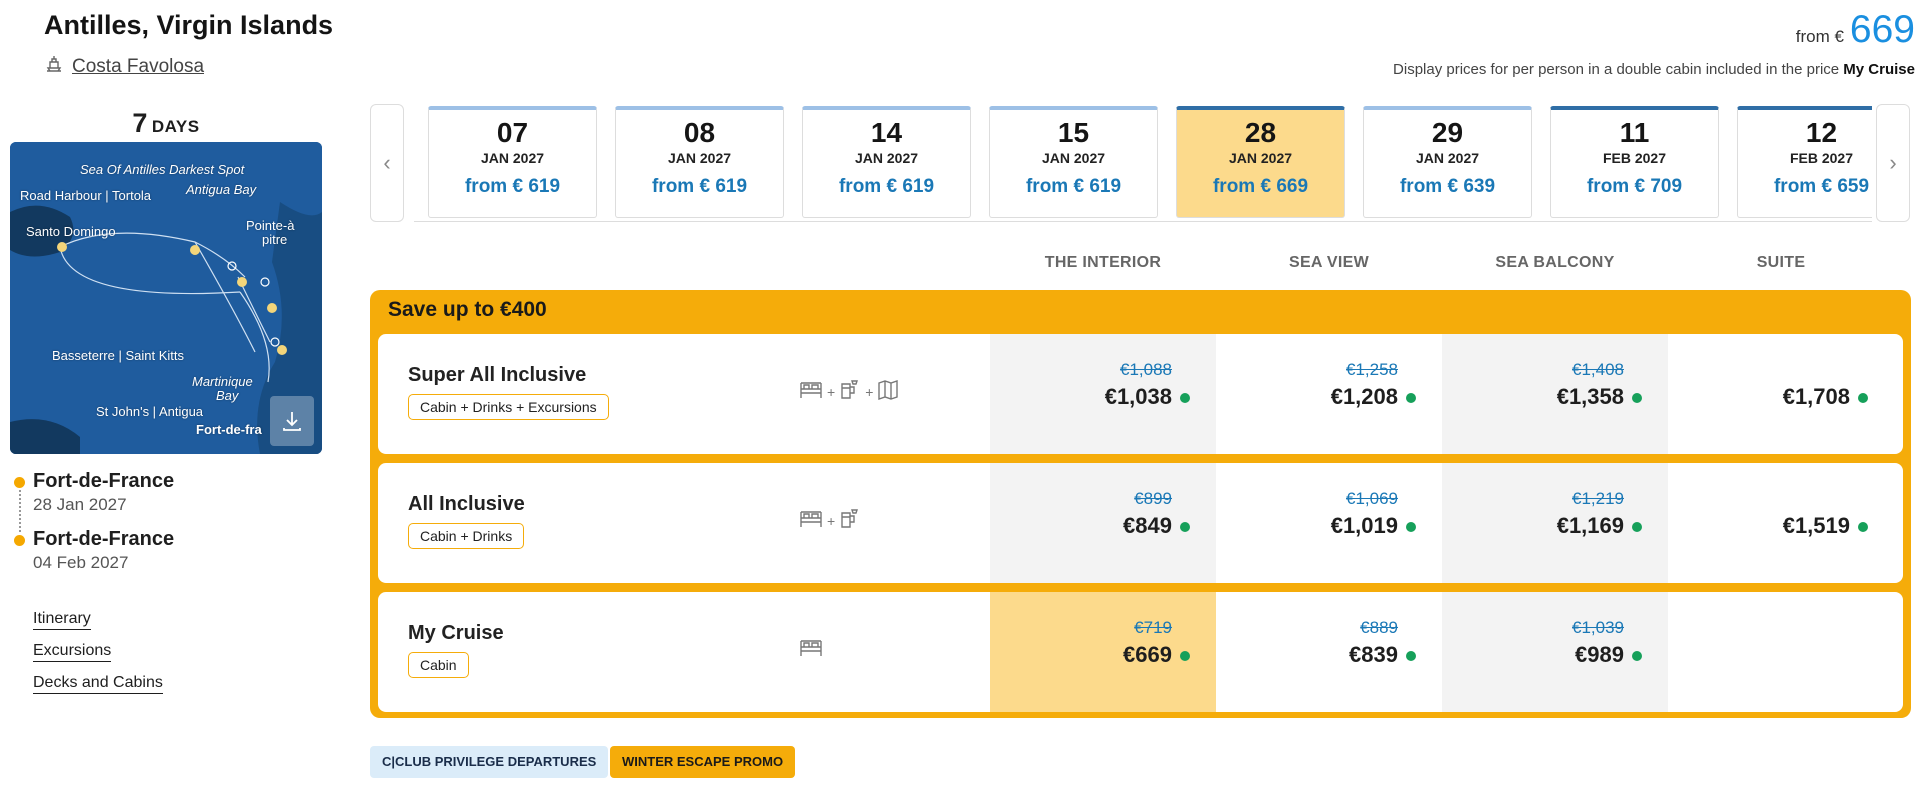 Image resolution: width=1915 pixels, height=800 pixels. Describe the element at coordinates (221, 189) in the screenshot. I see `map-label-antigua-bay: Antigua Bay` at that location.